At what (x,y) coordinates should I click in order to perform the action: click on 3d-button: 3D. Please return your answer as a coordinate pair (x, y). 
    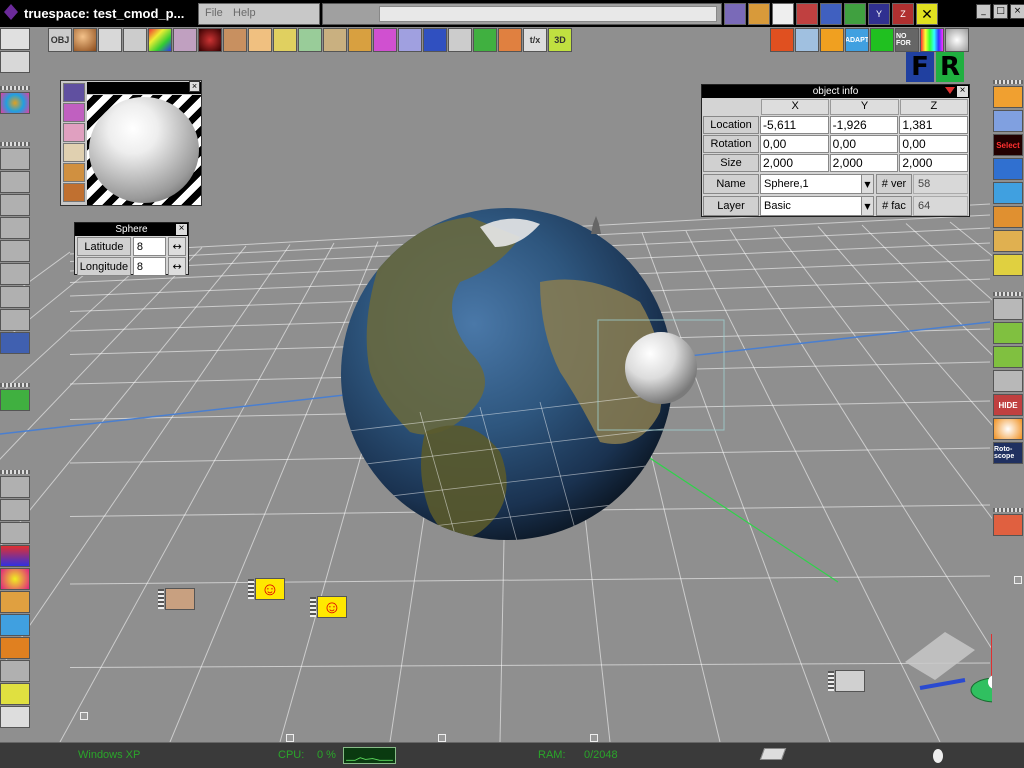
    Looking at the image, I should click on (560, 40).